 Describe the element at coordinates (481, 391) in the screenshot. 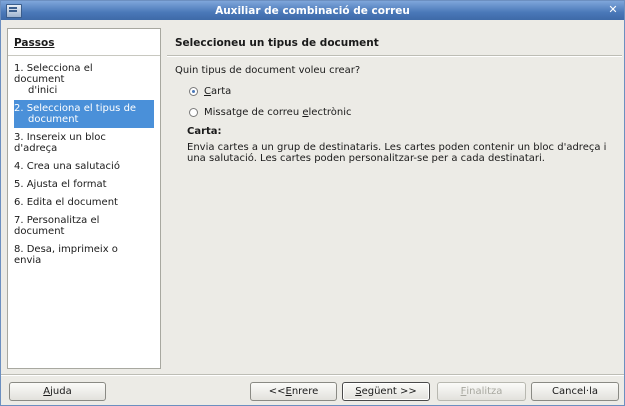

I see `finish-button: Finalitza` at that location.